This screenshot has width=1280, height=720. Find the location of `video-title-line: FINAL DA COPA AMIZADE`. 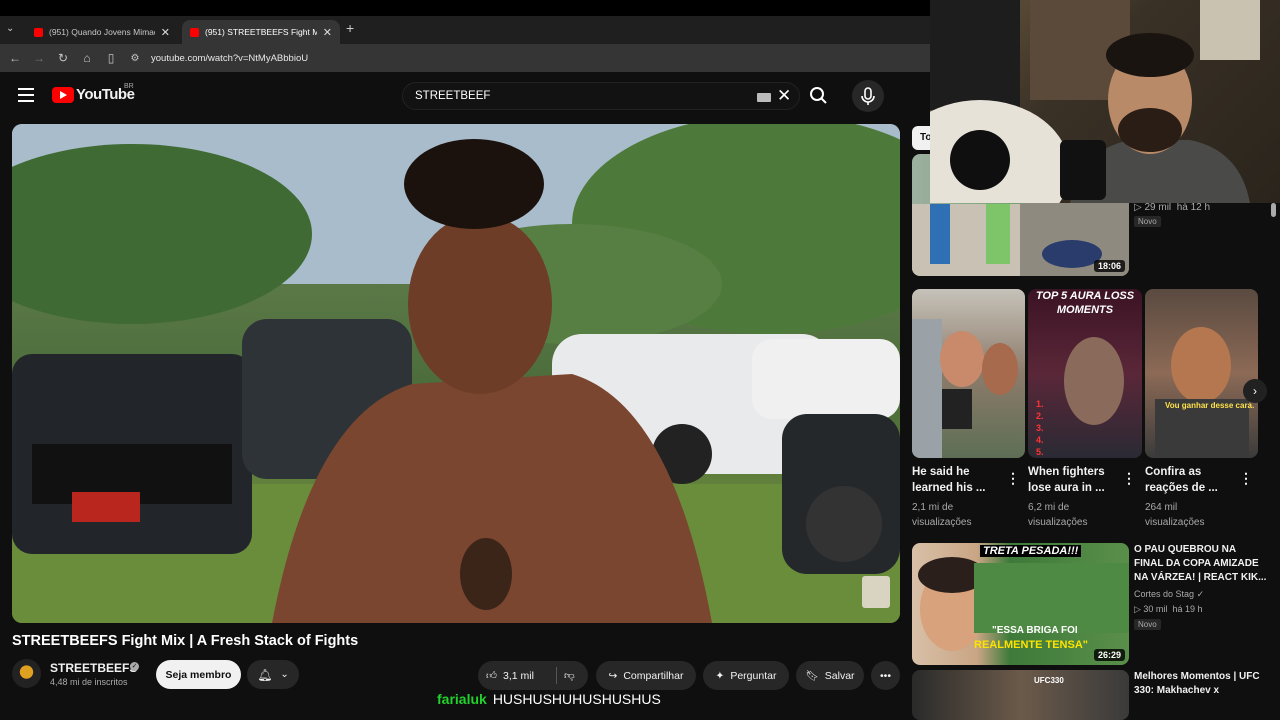

video-title-line: FINAL DA COPA AMIZADE is located at coordinates (1196, 564).